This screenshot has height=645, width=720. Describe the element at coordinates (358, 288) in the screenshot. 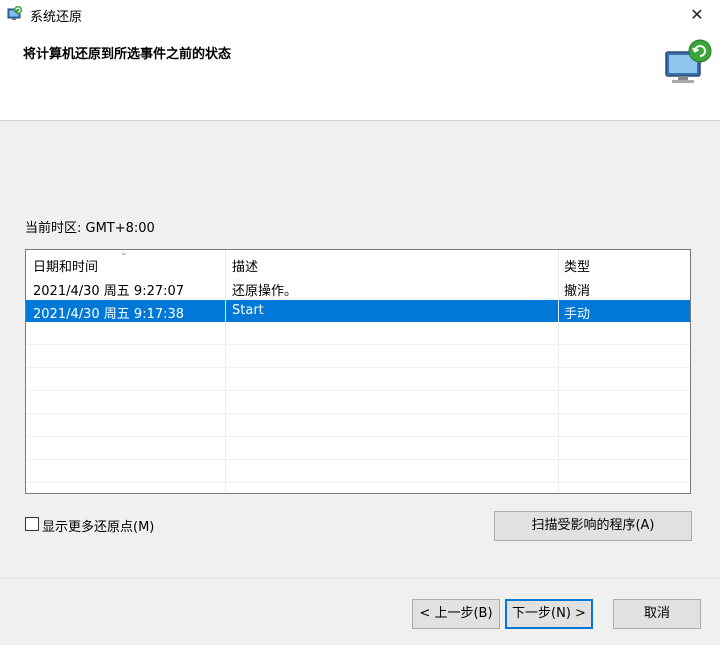

I see `table-row: 2021/4/30 周五 9:27:07 还原操作。 撤消` at that location.